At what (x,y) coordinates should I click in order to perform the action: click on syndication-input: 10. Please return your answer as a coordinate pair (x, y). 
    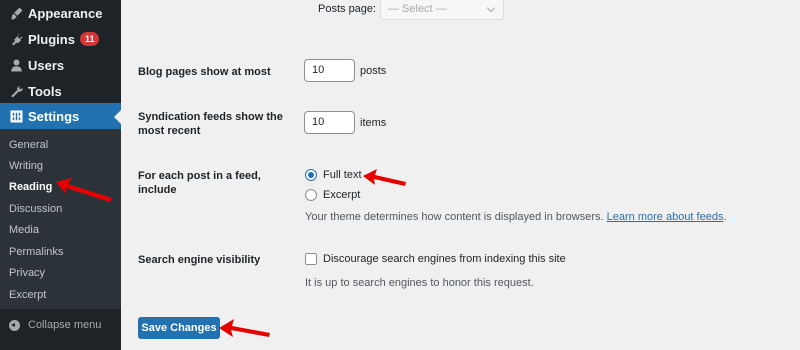
    Looking at the image, I should click on (329, 122).